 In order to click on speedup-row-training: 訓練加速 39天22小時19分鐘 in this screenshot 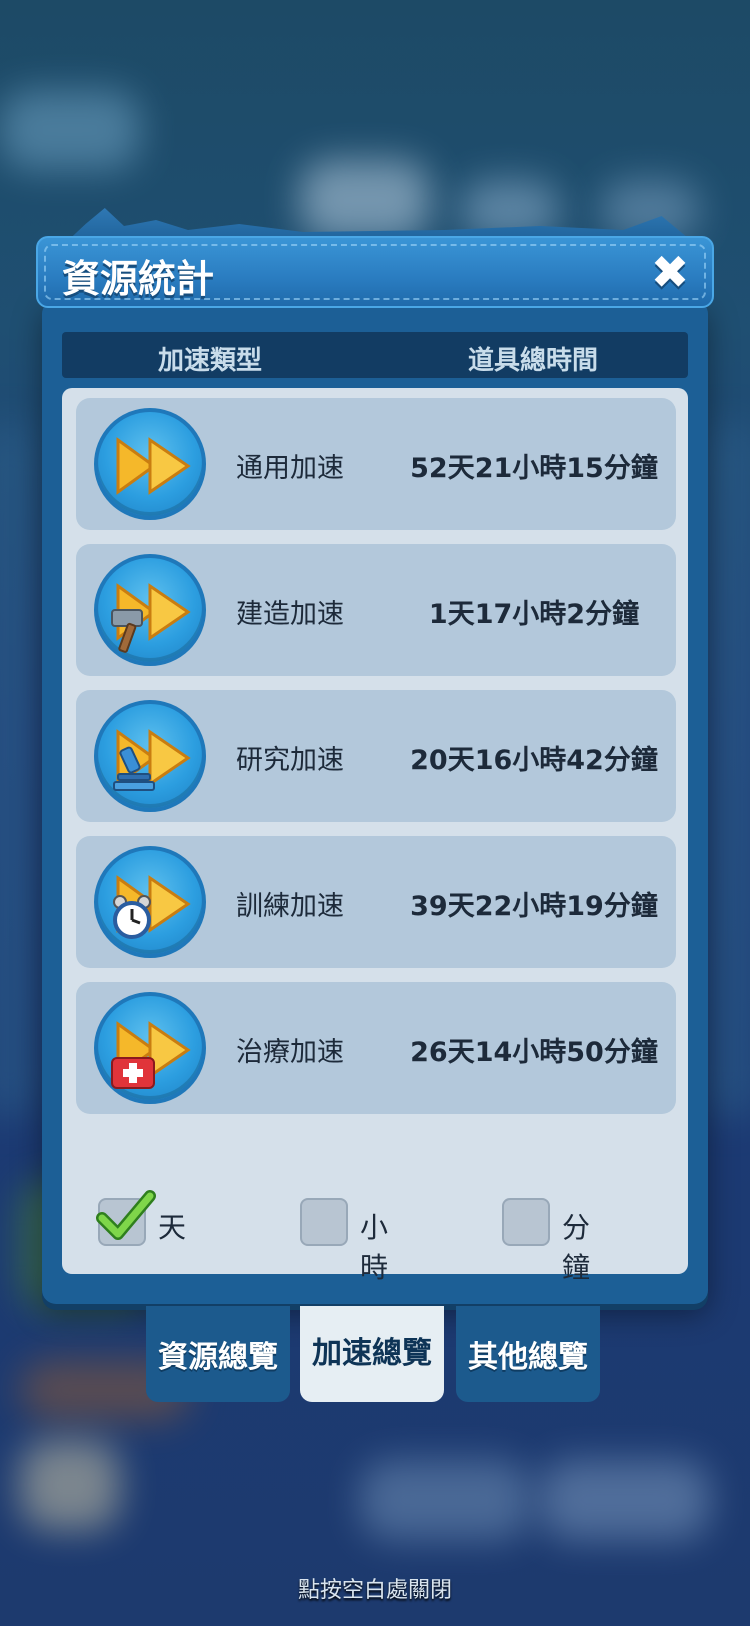, I will do `click(376, 902)`.